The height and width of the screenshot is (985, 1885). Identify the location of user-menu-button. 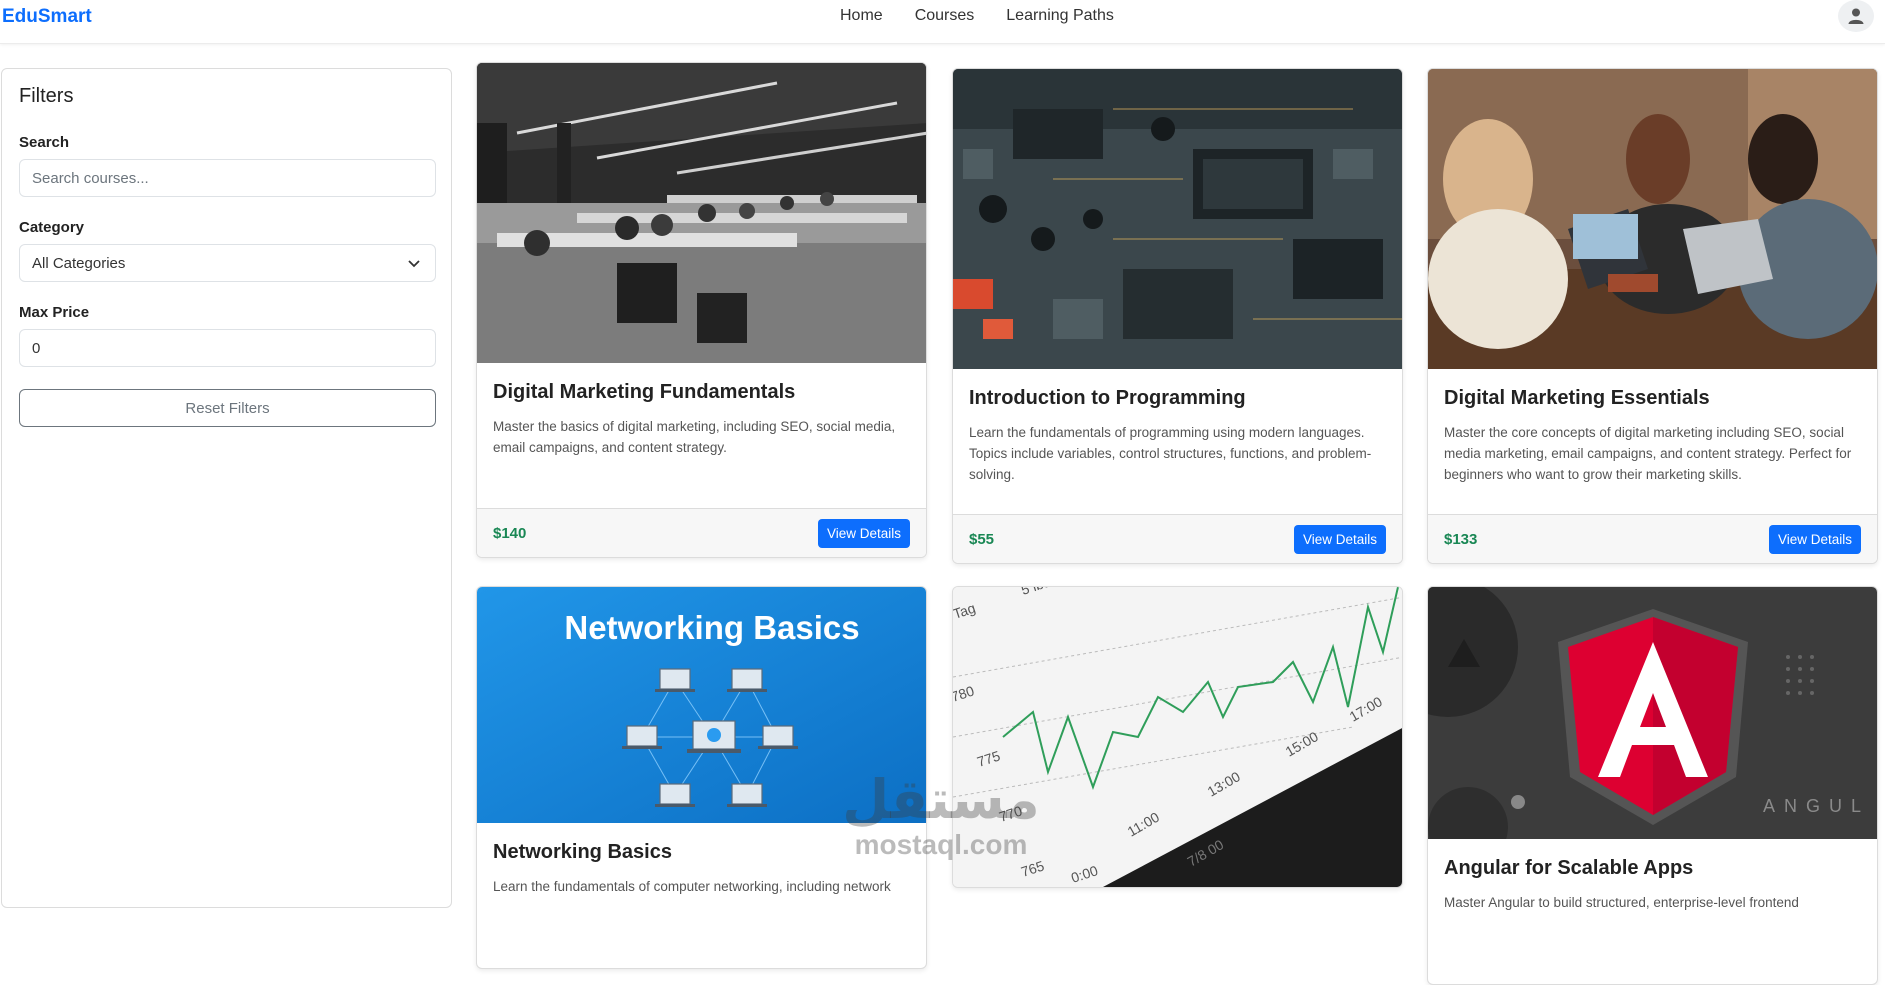
(1856, 16).